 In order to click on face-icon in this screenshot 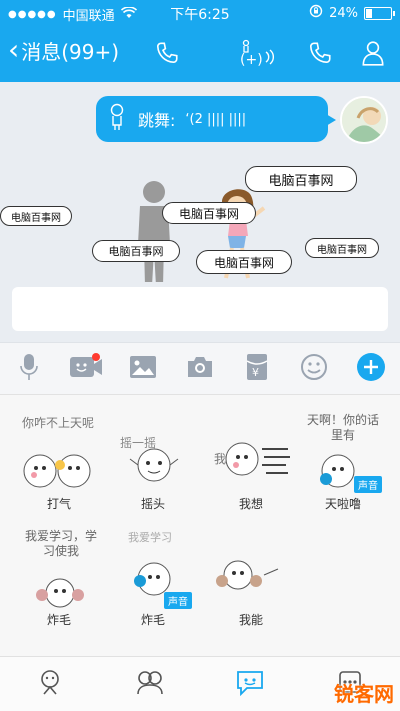, I will do `click(50, 684)`.